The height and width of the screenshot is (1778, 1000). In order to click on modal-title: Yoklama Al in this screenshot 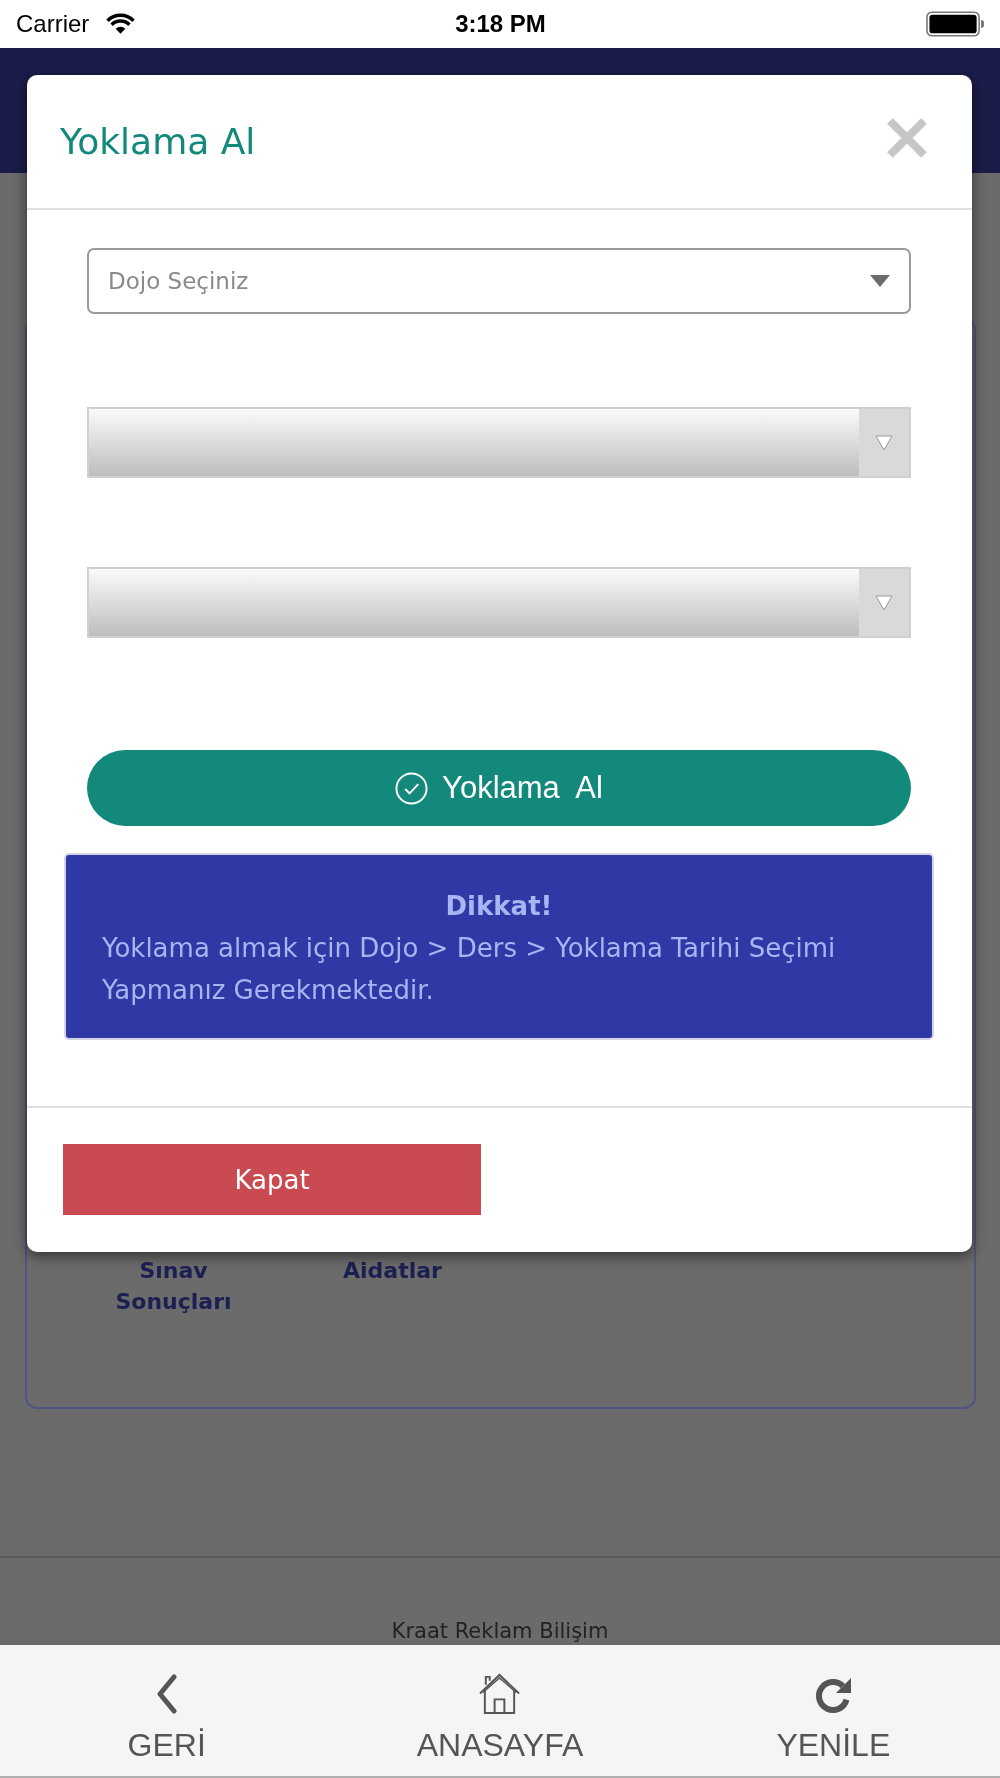, I will do `click(158, 141)`.